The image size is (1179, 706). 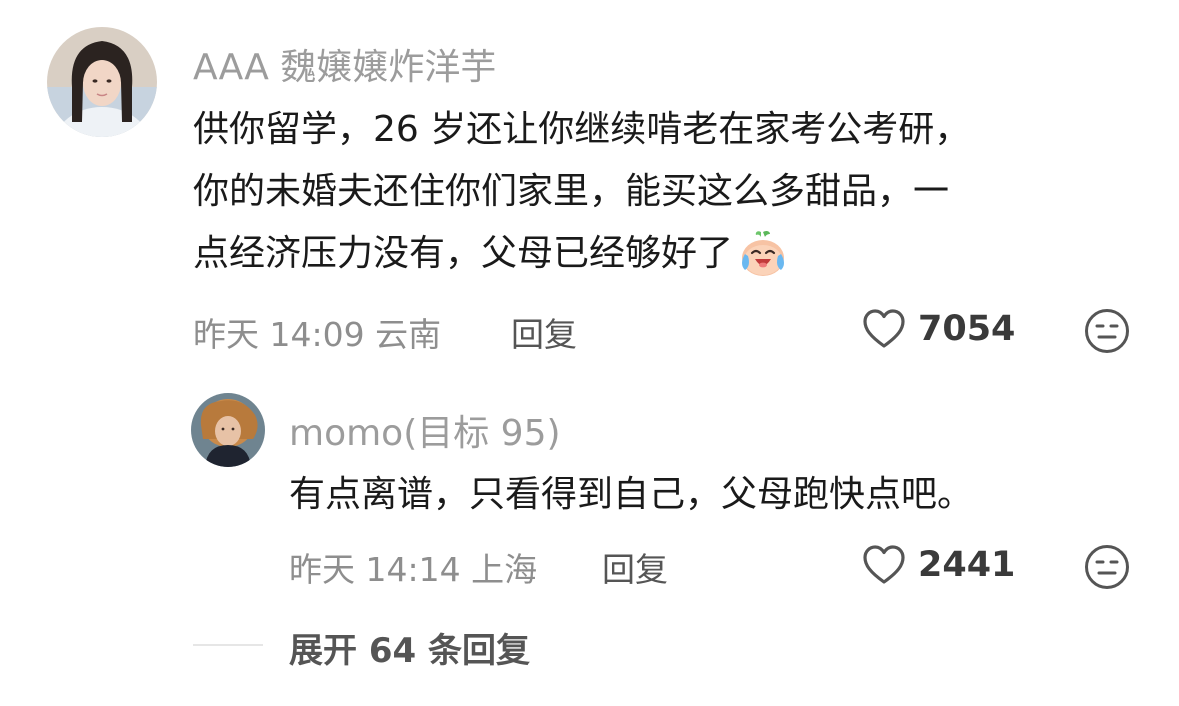 What do you see at coordinates (425, 430) in the screenshot?
I see `reply-username: momo(目标 95)` at bounding box center [425, 430].